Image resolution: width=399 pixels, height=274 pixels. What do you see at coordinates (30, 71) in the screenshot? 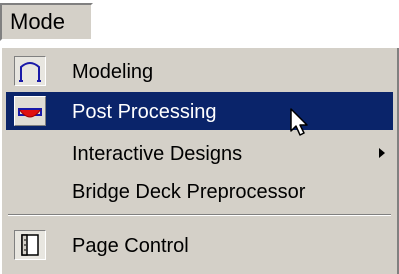
I see `modeling-icon` at bounding box center [30, 71].